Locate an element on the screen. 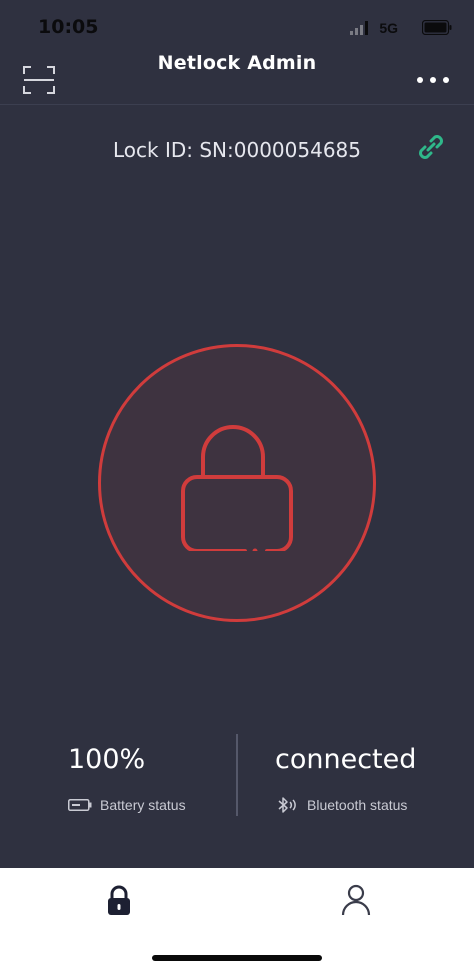 The width and height of the screenshot is (474, 970). battery-value: 100% is located at coordinates (107, 759).